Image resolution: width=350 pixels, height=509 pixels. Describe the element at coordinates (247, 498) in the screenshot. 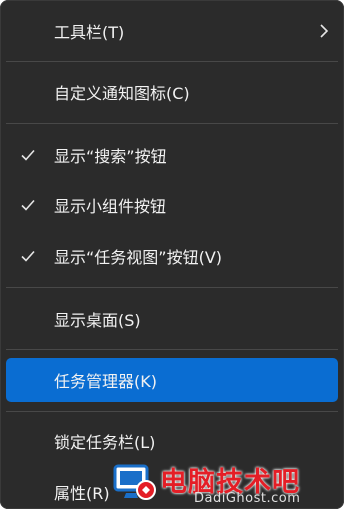

I see `watermark-url: DadiGhost.com` at that location.